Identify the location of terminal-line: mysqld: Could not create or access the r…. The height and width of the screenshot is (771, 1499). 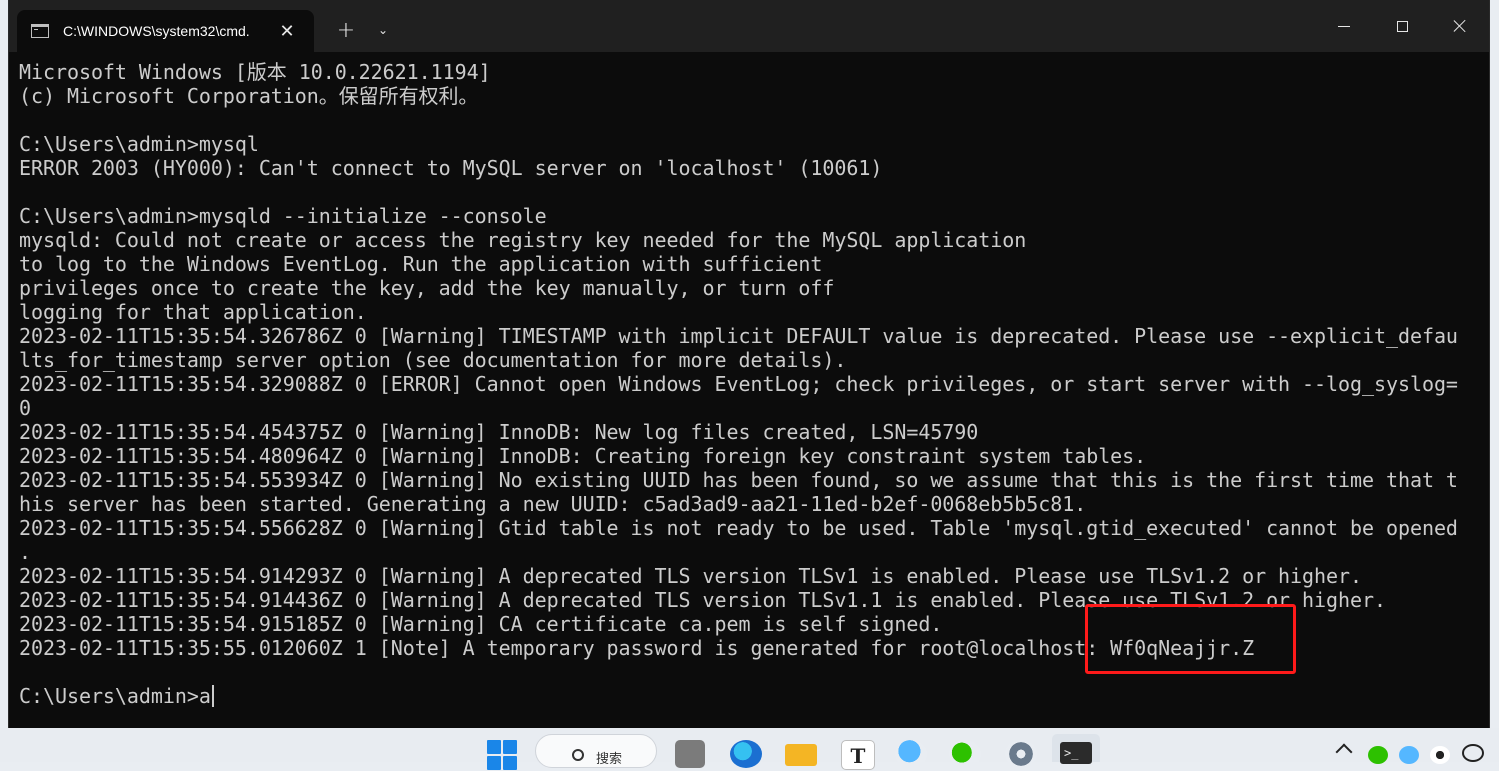
(523, 240).